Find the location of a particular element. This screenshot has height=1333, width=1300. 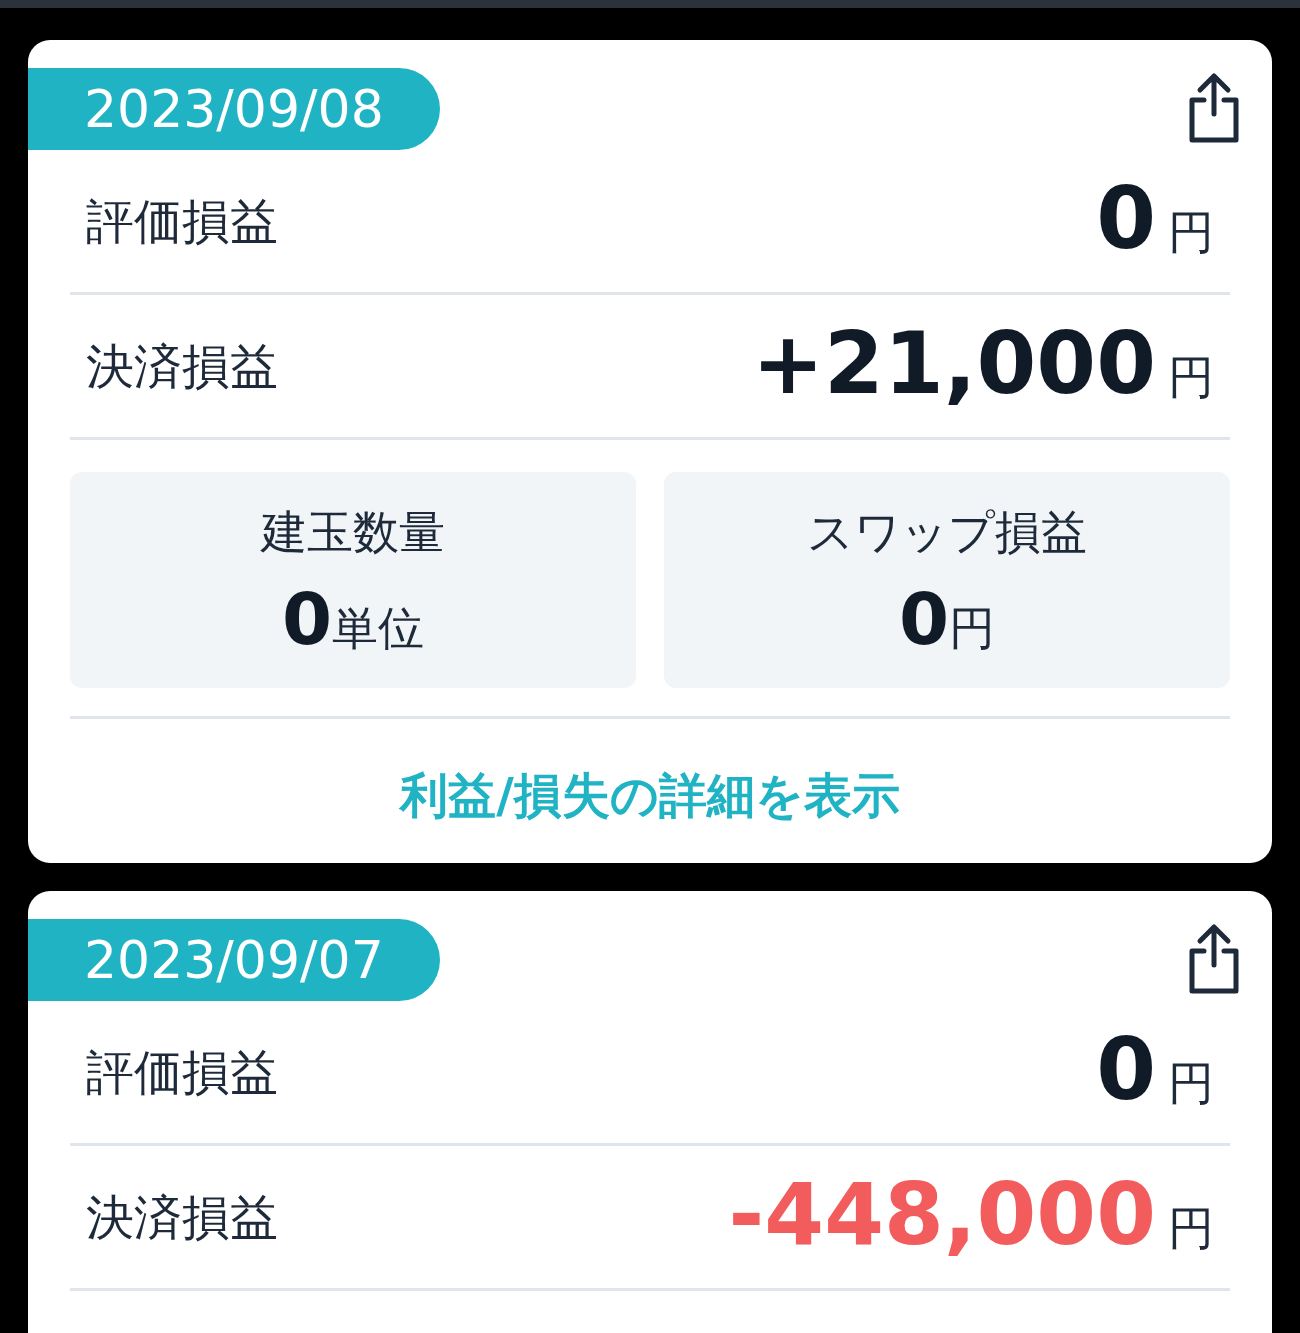

amount-value: +21,000 is located at coordinates (954, 363).